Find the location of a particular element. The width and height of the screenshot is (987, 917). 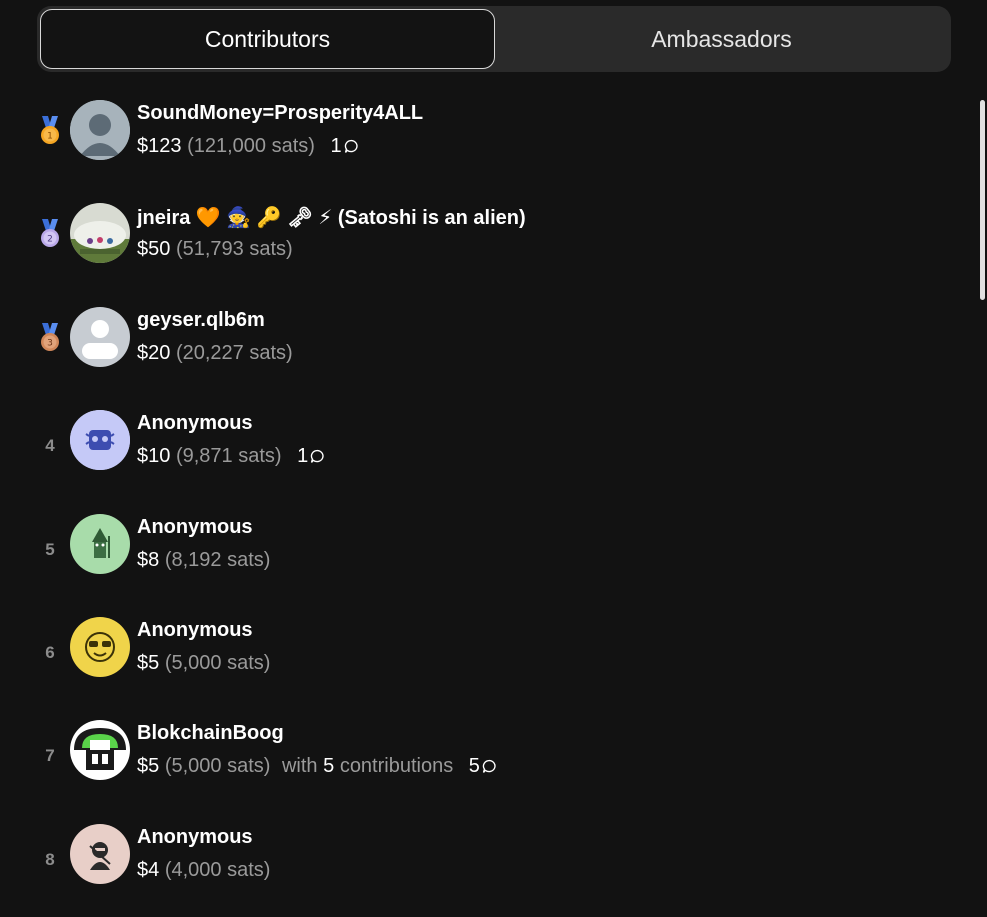

contributor-name: SoundMoney=Prosperity4ALL is located at coordinates (280, 113).